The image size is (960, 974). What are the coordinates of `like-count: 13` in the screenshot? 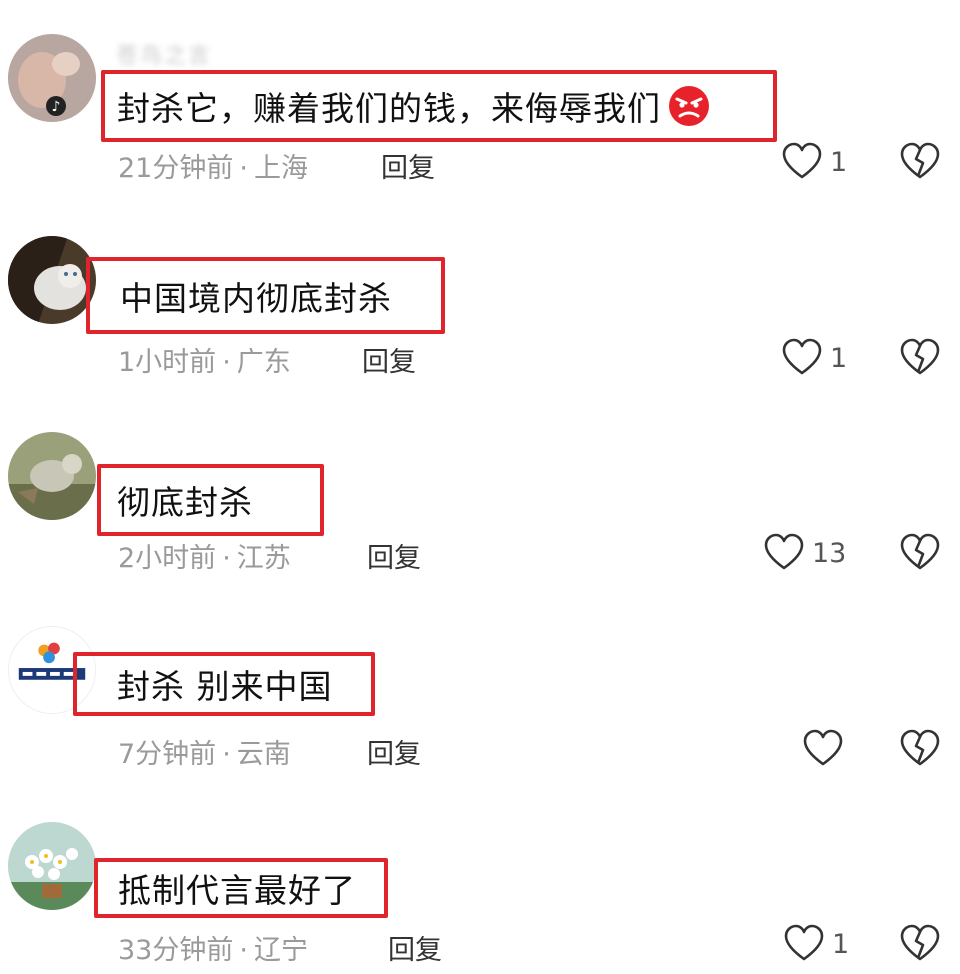 It's located at (829, 553).